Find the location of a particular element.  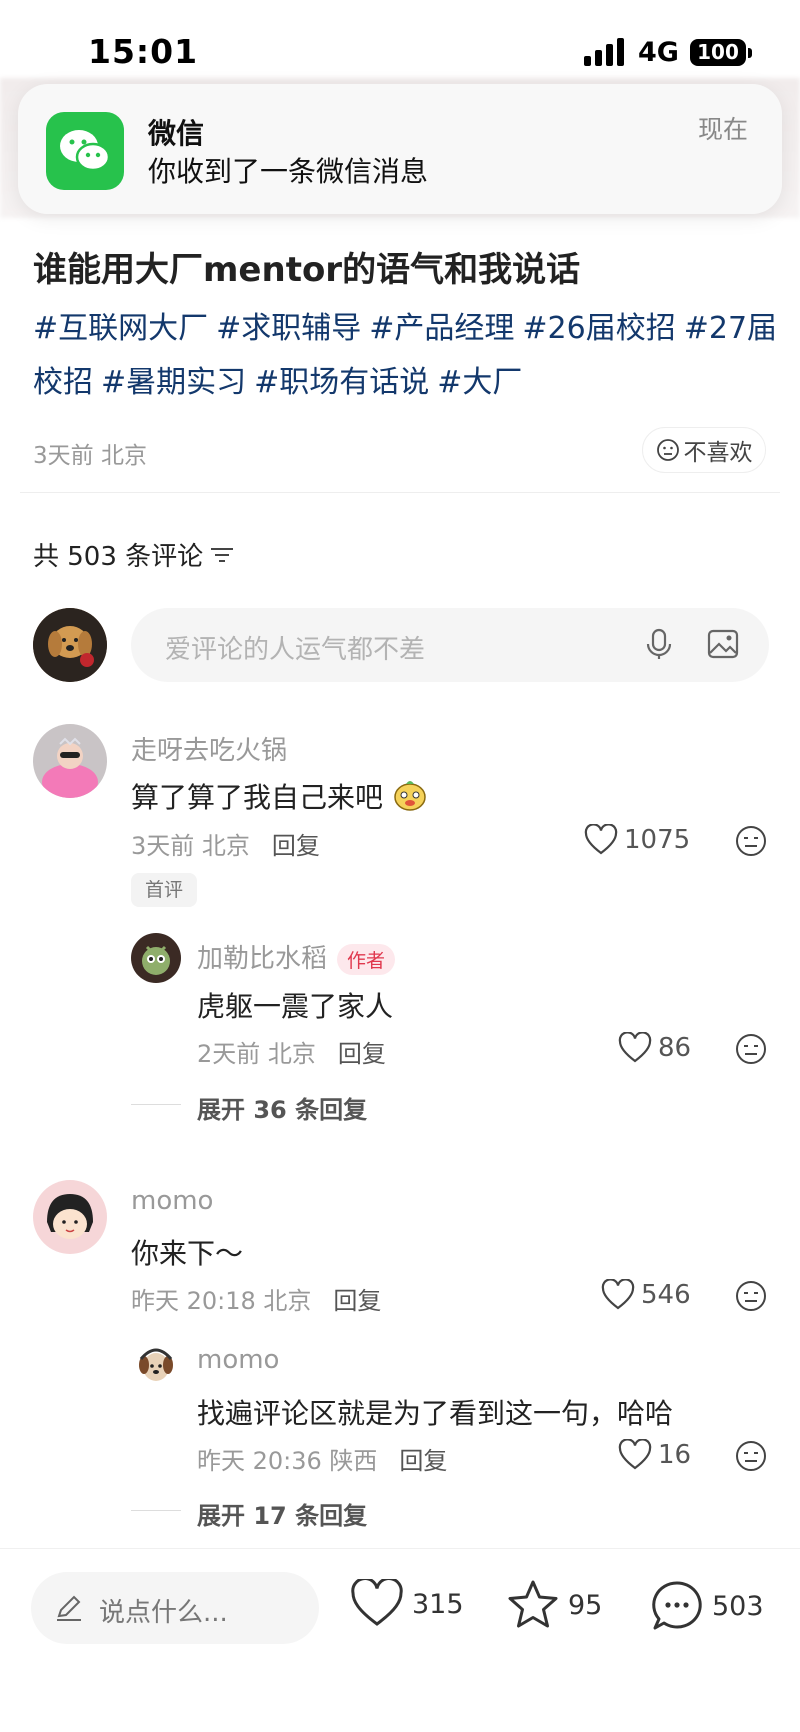

like-button: 546 is located at coordinates (646, 1295).